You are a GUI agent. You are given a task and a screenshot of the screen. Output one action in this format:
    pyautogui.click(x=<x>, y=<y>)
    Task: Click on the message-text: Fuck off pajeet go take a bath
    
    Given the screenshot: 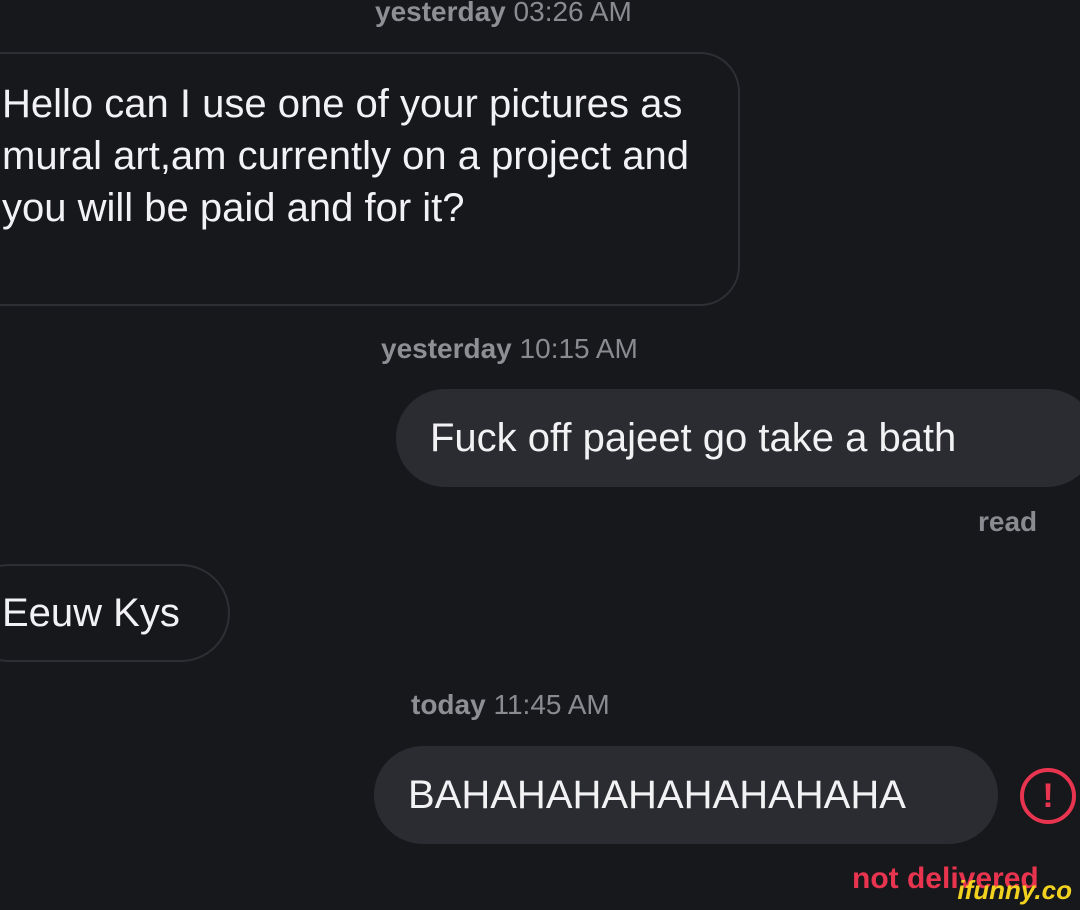 What is the action you would take?
    pyautogui.click(x=693, y=438)
    